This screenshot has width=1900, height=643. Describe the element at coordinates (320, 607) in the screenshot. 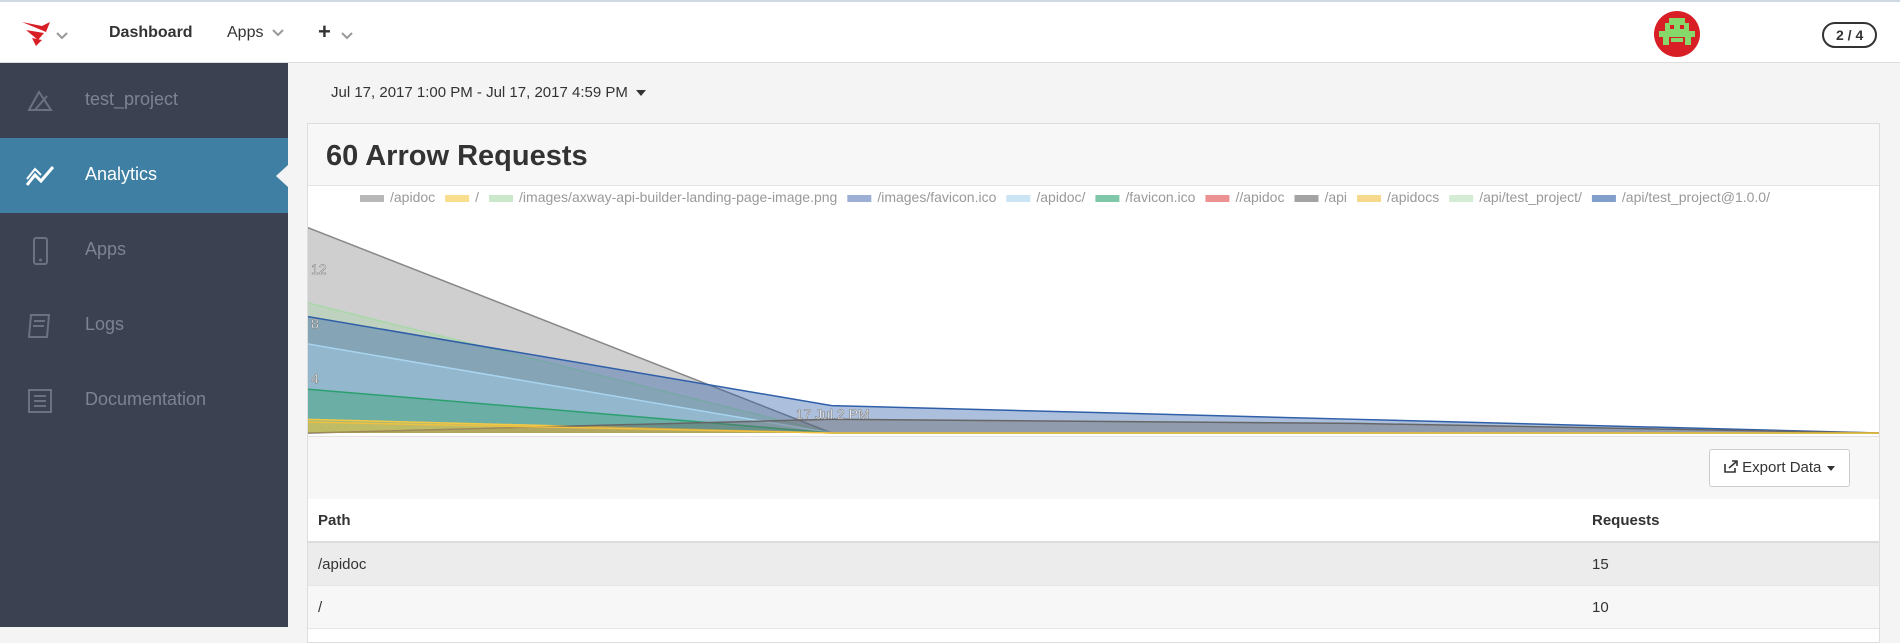

I see `path-cell: /` at that location.